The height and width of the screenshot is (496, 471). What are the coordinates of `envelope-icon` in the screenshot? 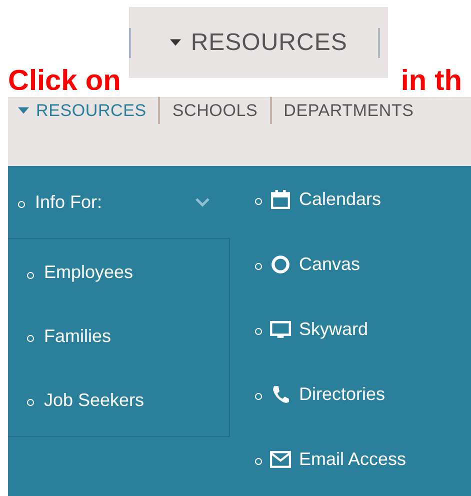 It's located at (280, 459).